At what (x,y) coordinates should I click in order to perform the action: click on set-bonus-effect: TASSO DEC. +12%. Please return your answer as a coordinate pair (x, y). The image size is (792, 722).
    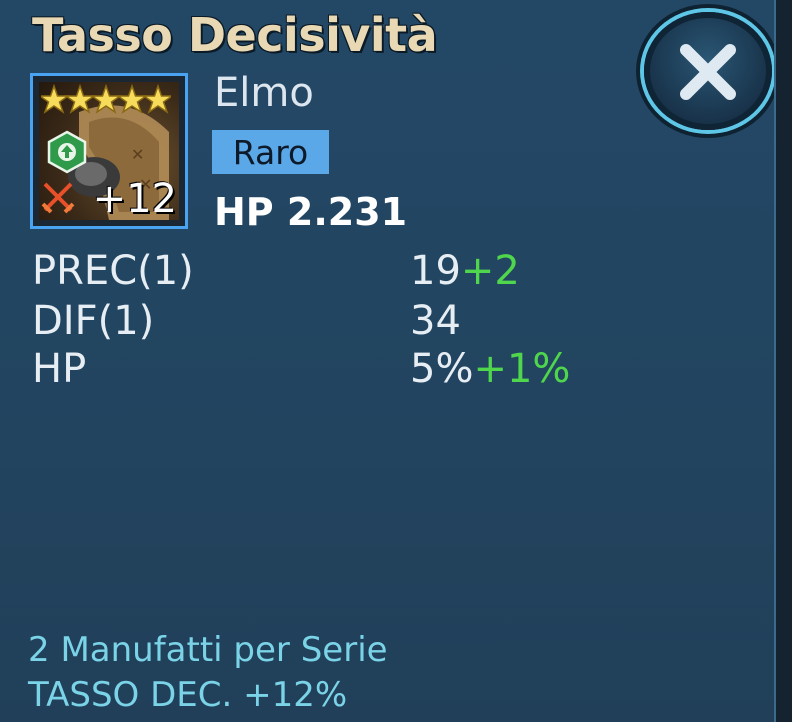
    Looking at the image, I should click on (188, 695).